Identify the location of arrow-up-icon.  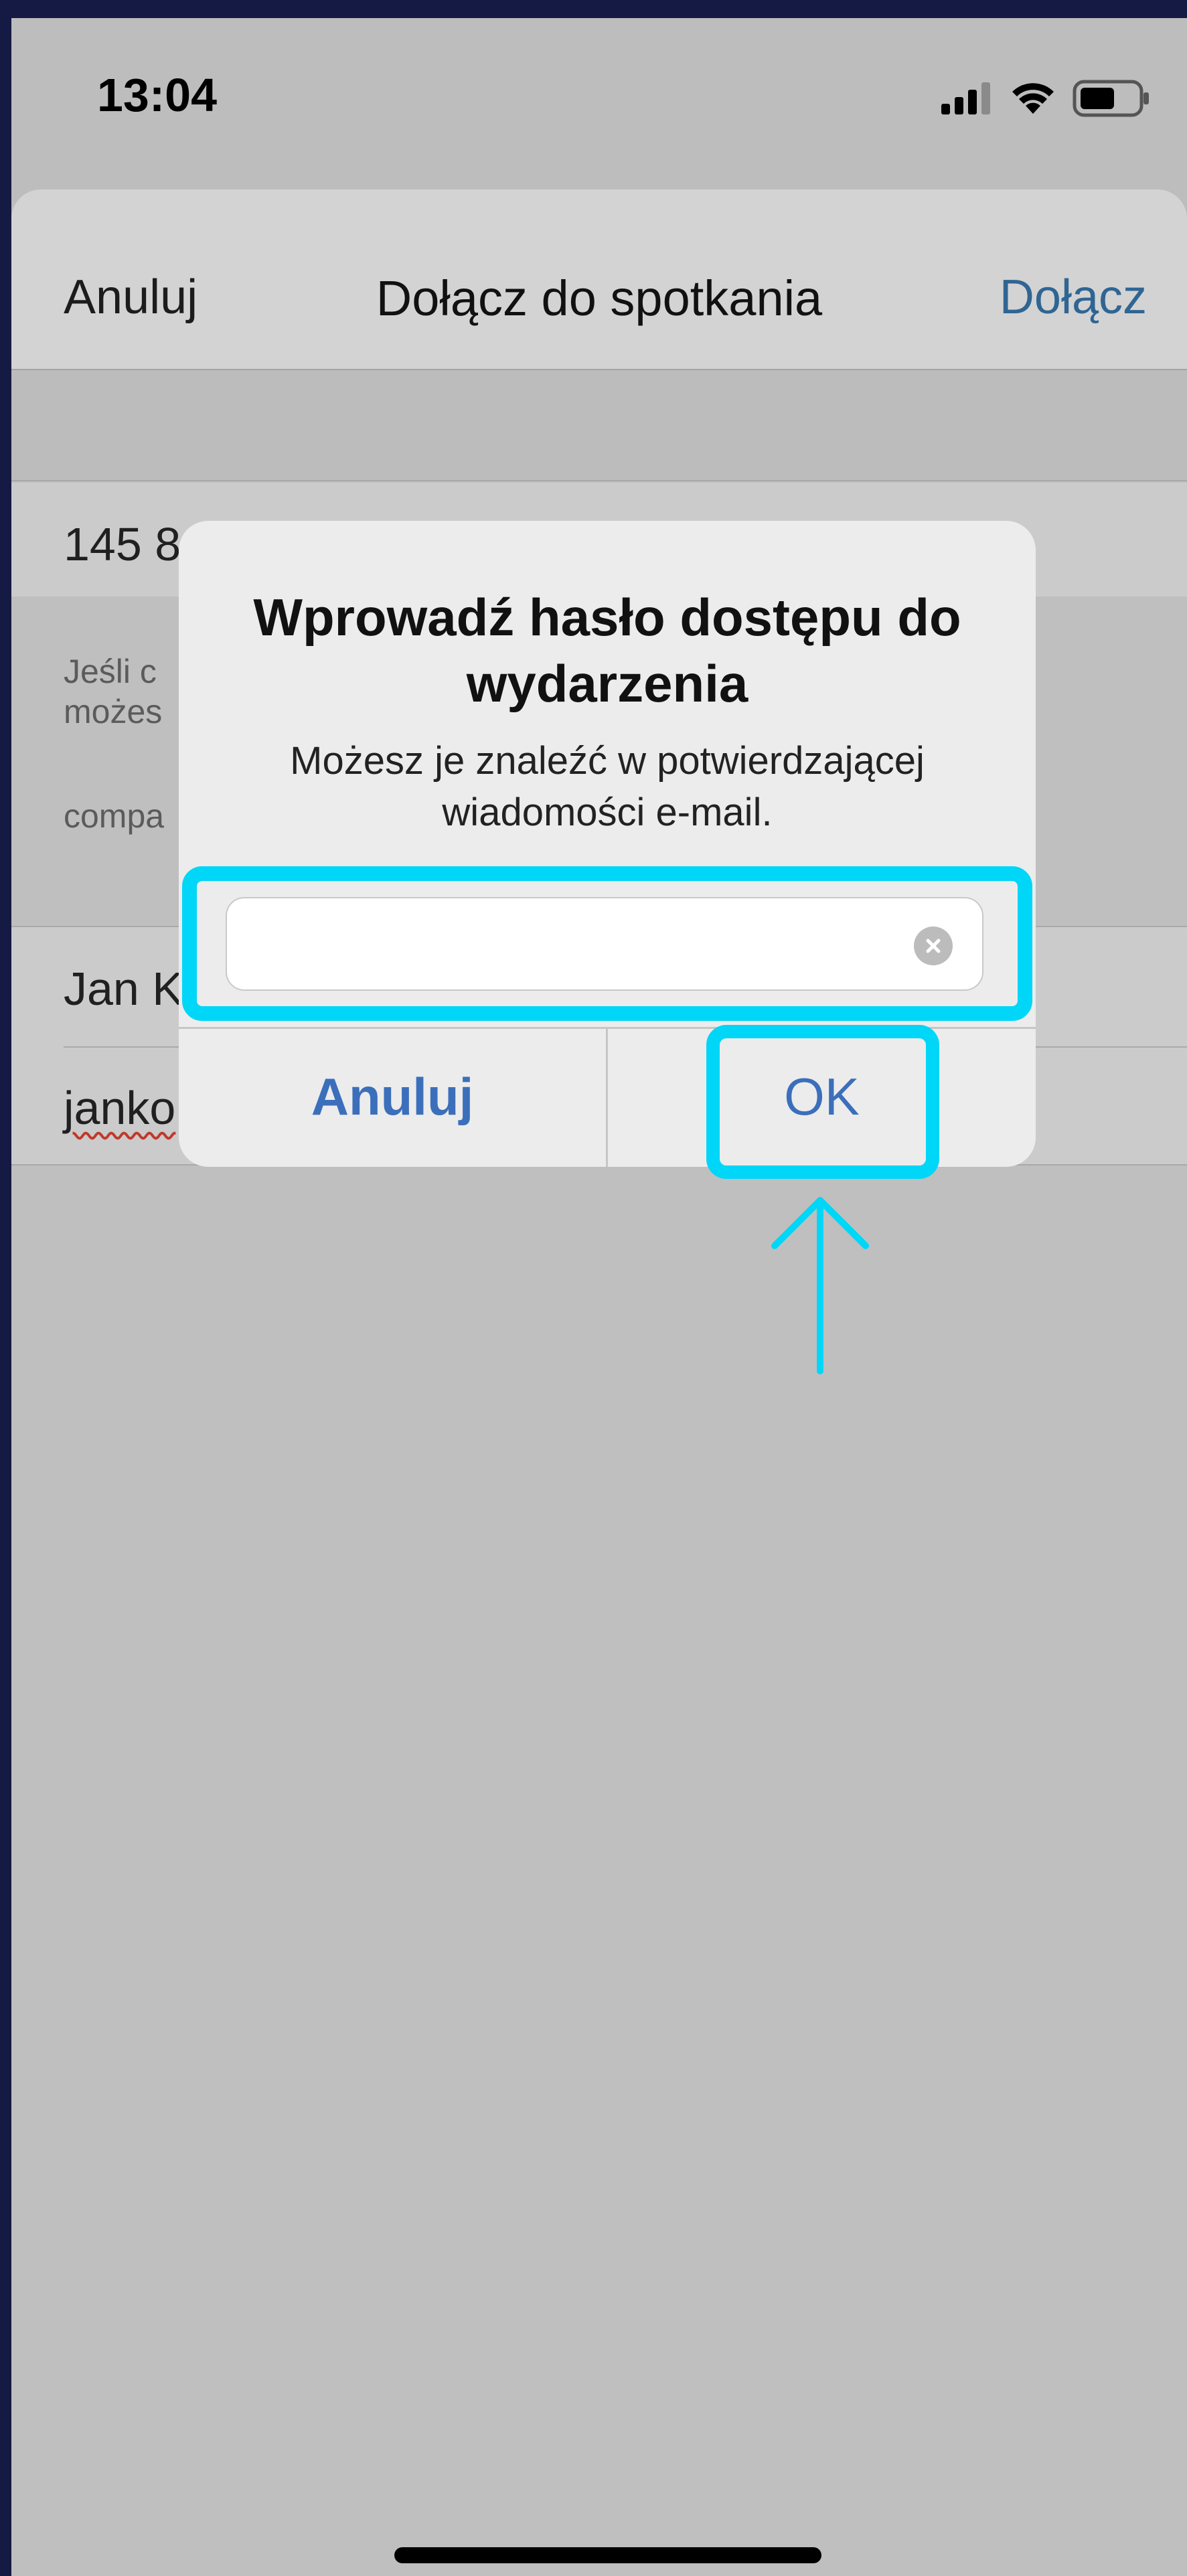
(820, 1286).